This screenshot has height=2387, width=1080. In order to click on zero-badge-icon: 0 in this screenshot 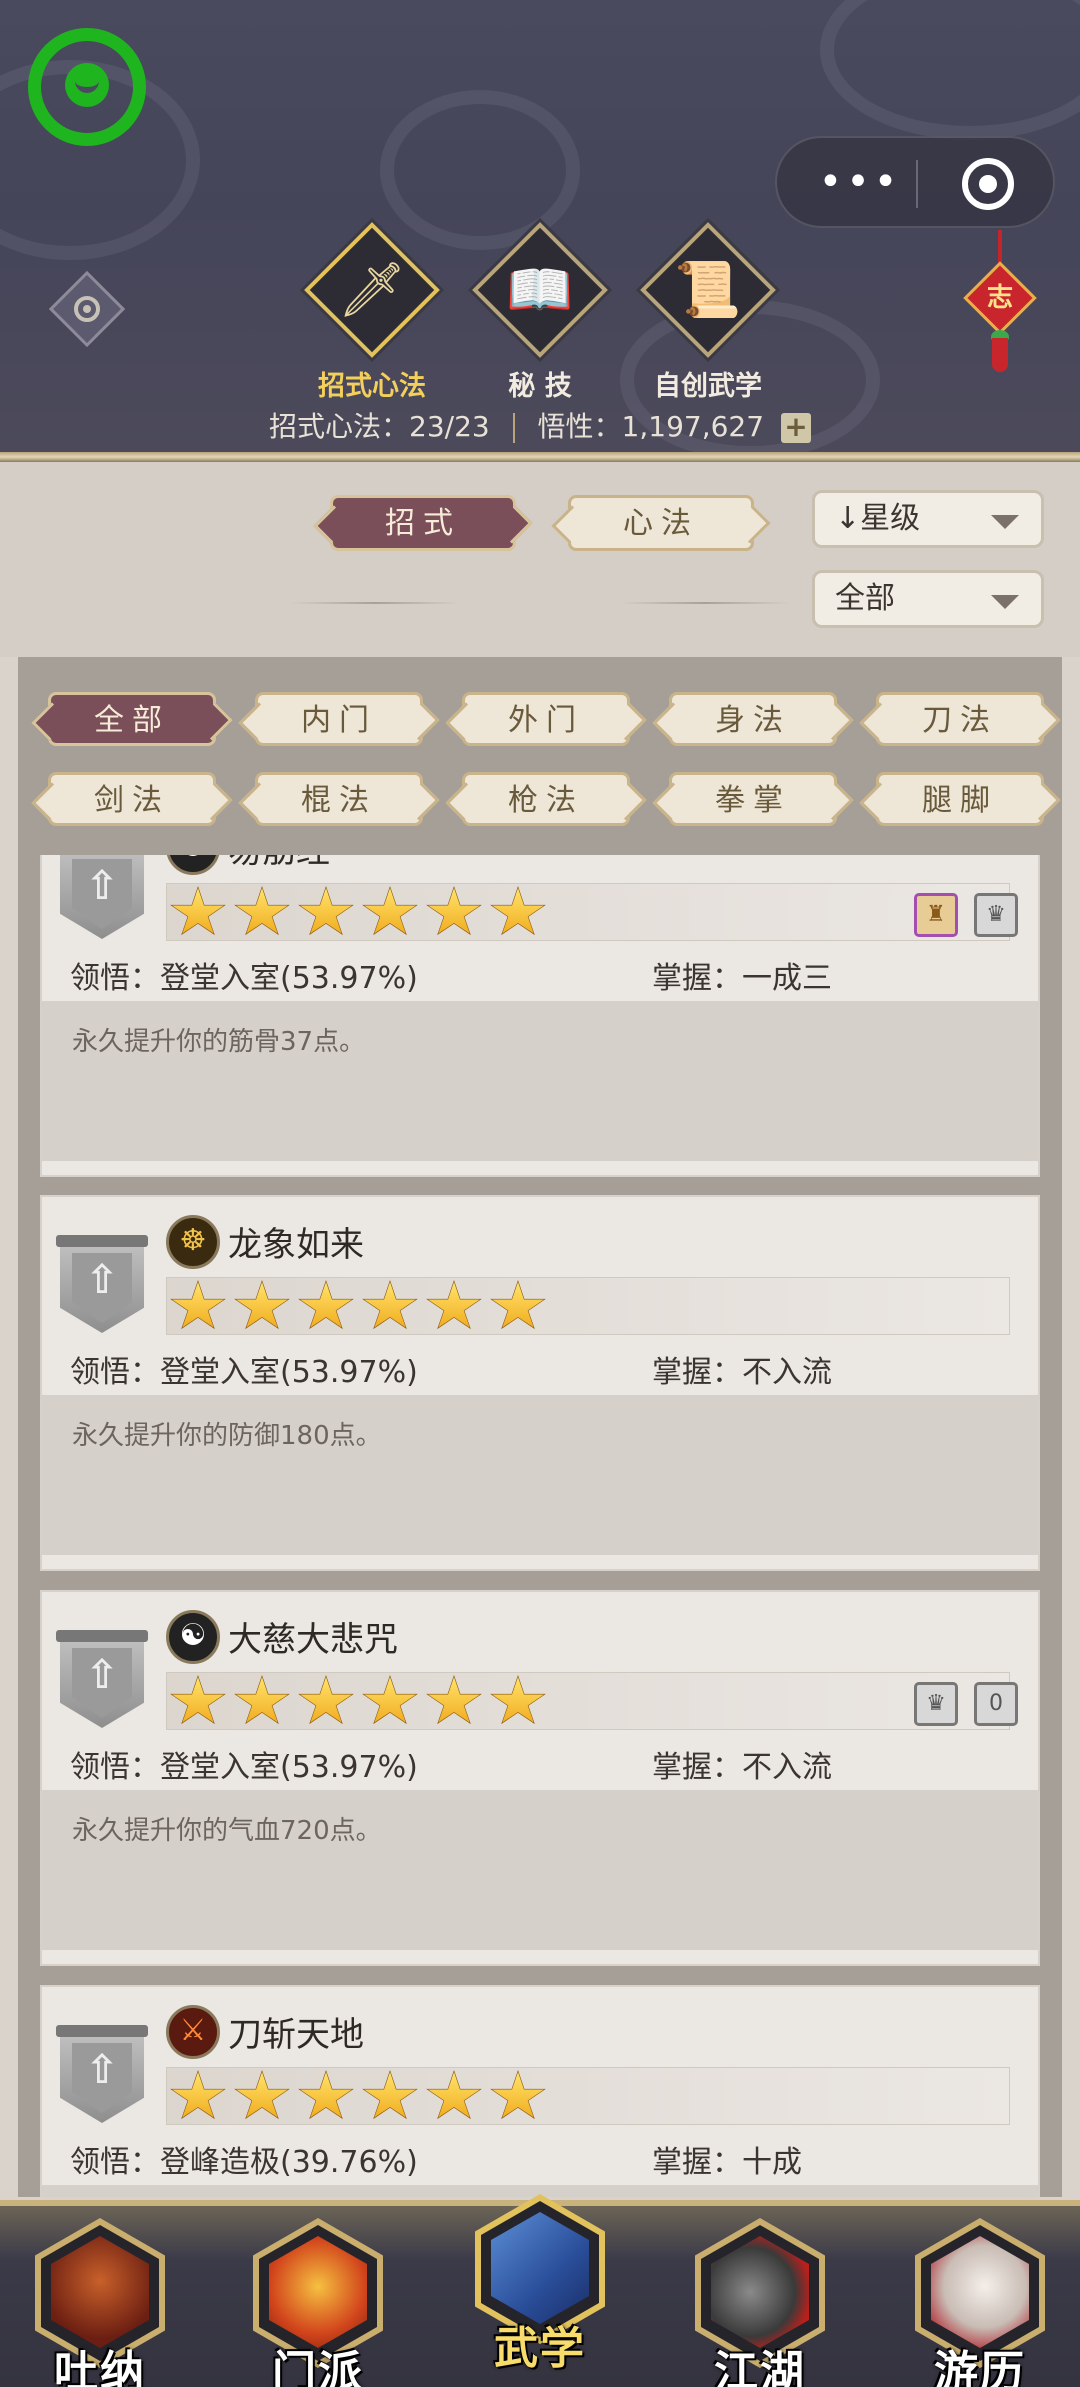, I will do `click(996, 1704)`.